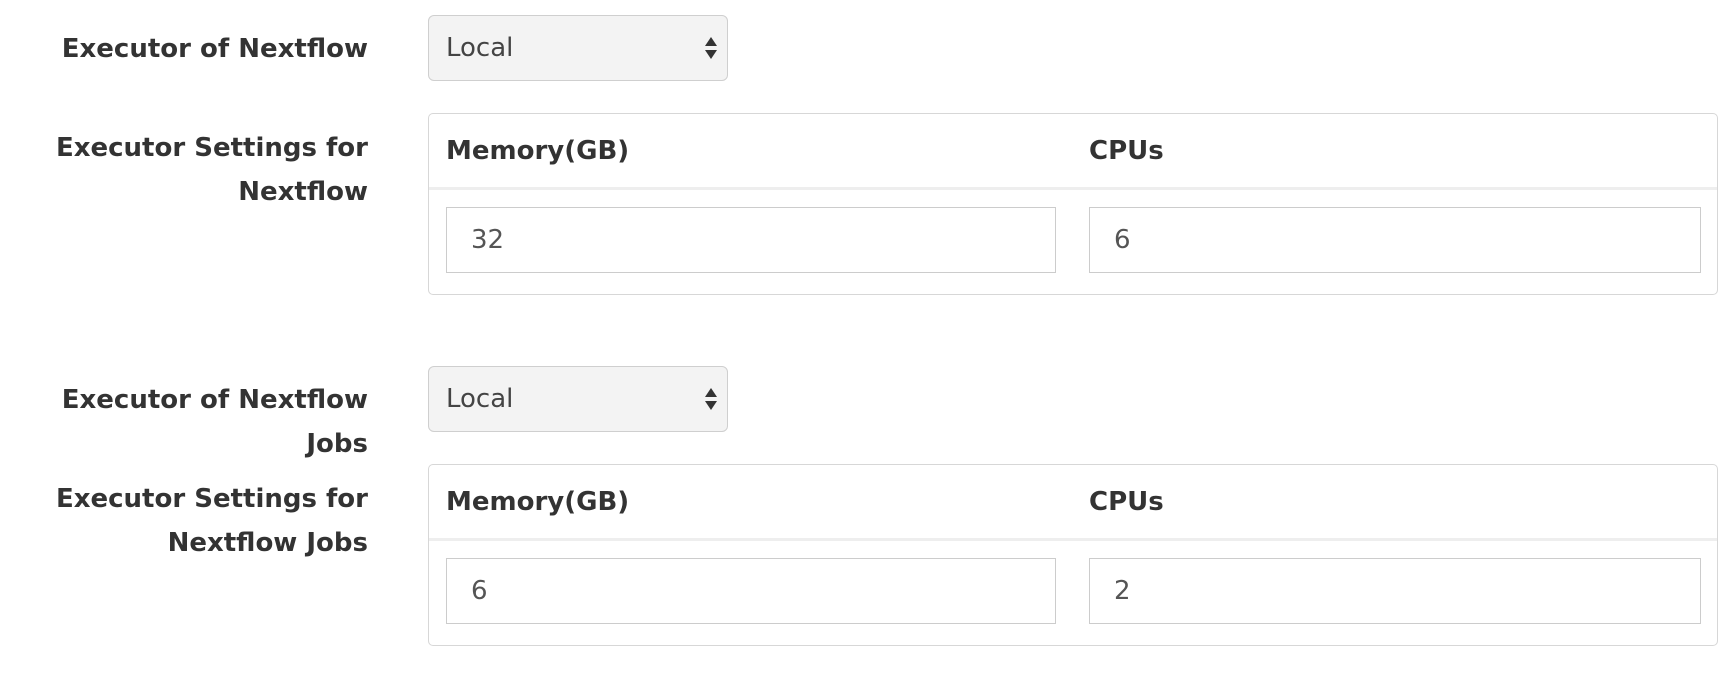  Describe the element at coordinates (212, 521) in the screenshot. I see `executor-settings-jobs-label: Executor Settings for Nextflow Jobs` at that location.